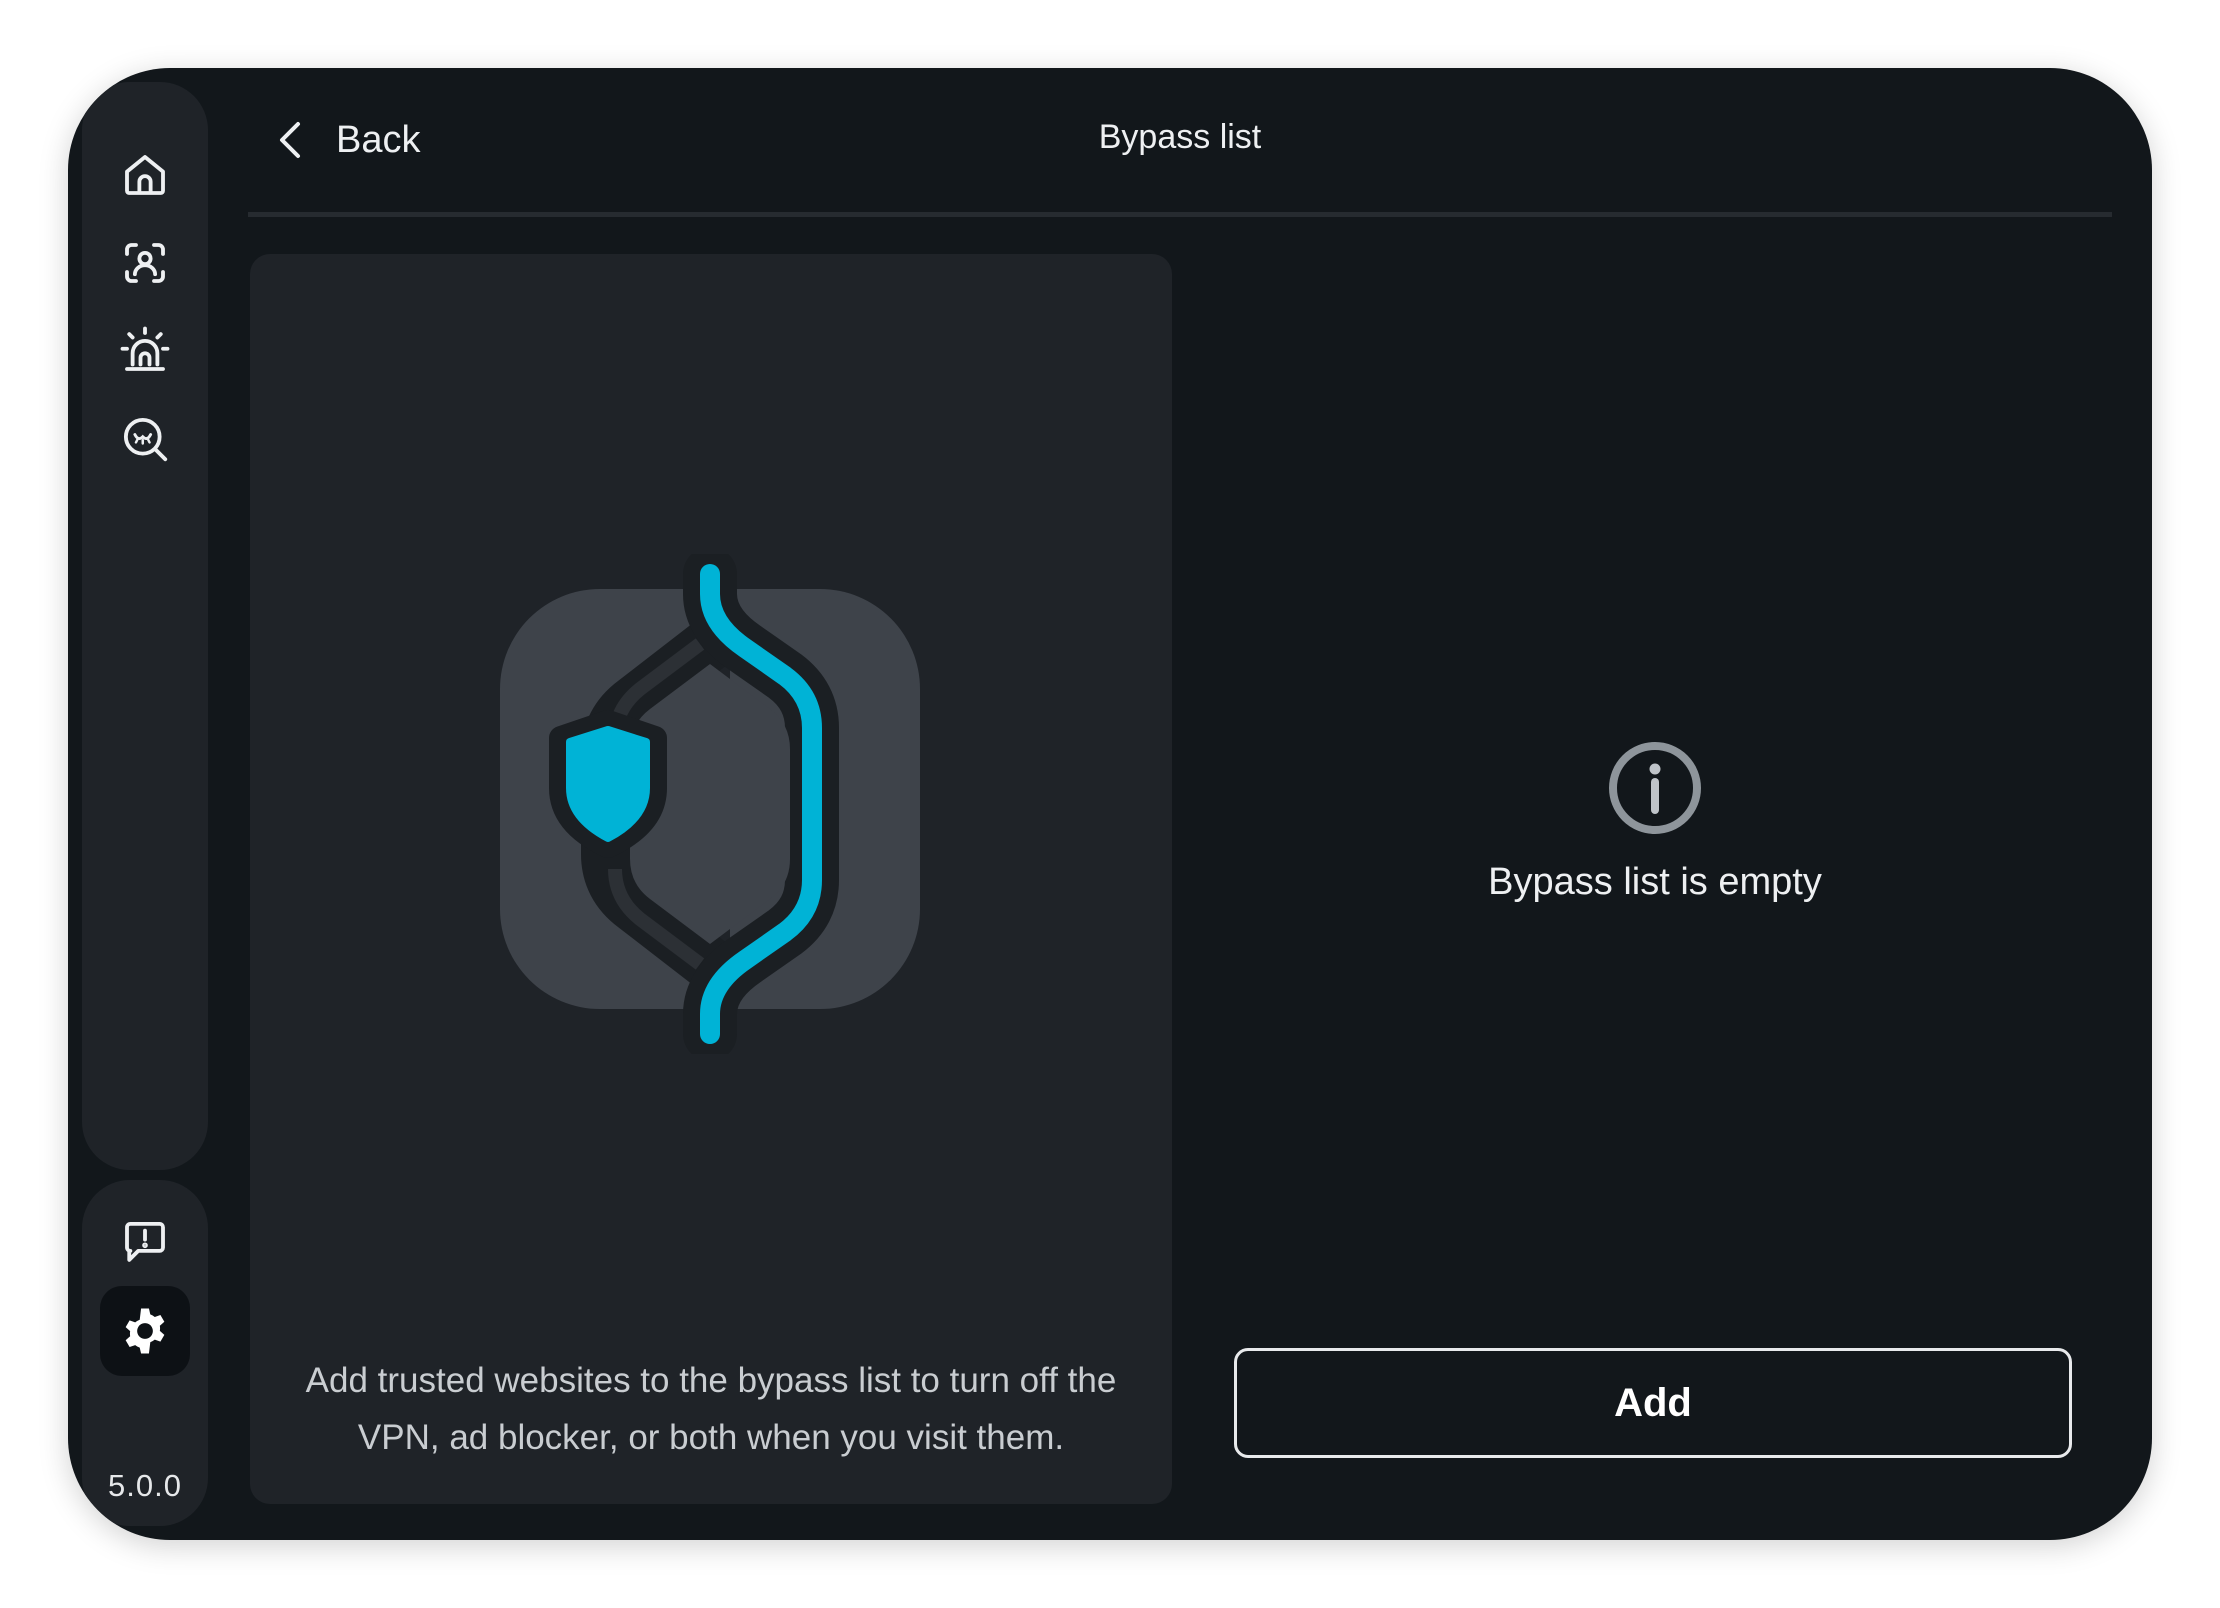 This screenshot has width=2220, height=1608. I want to click on sidebar-item-alerts, so click(145, 351).